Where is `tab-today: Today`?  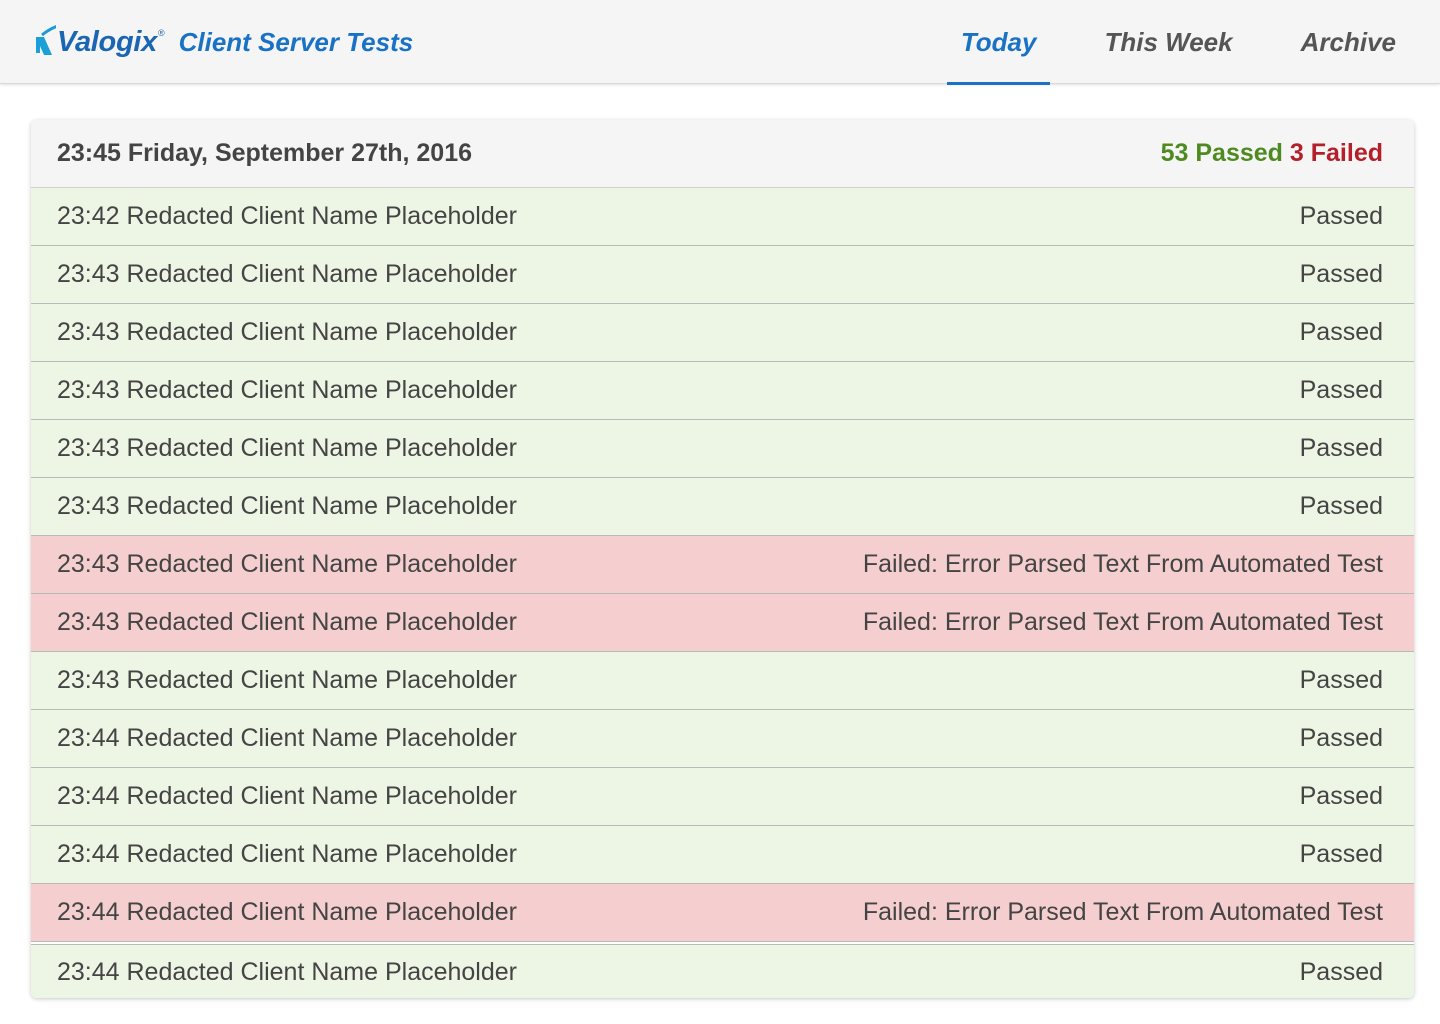 tab-today: Today is located at coordinates (998, 42).